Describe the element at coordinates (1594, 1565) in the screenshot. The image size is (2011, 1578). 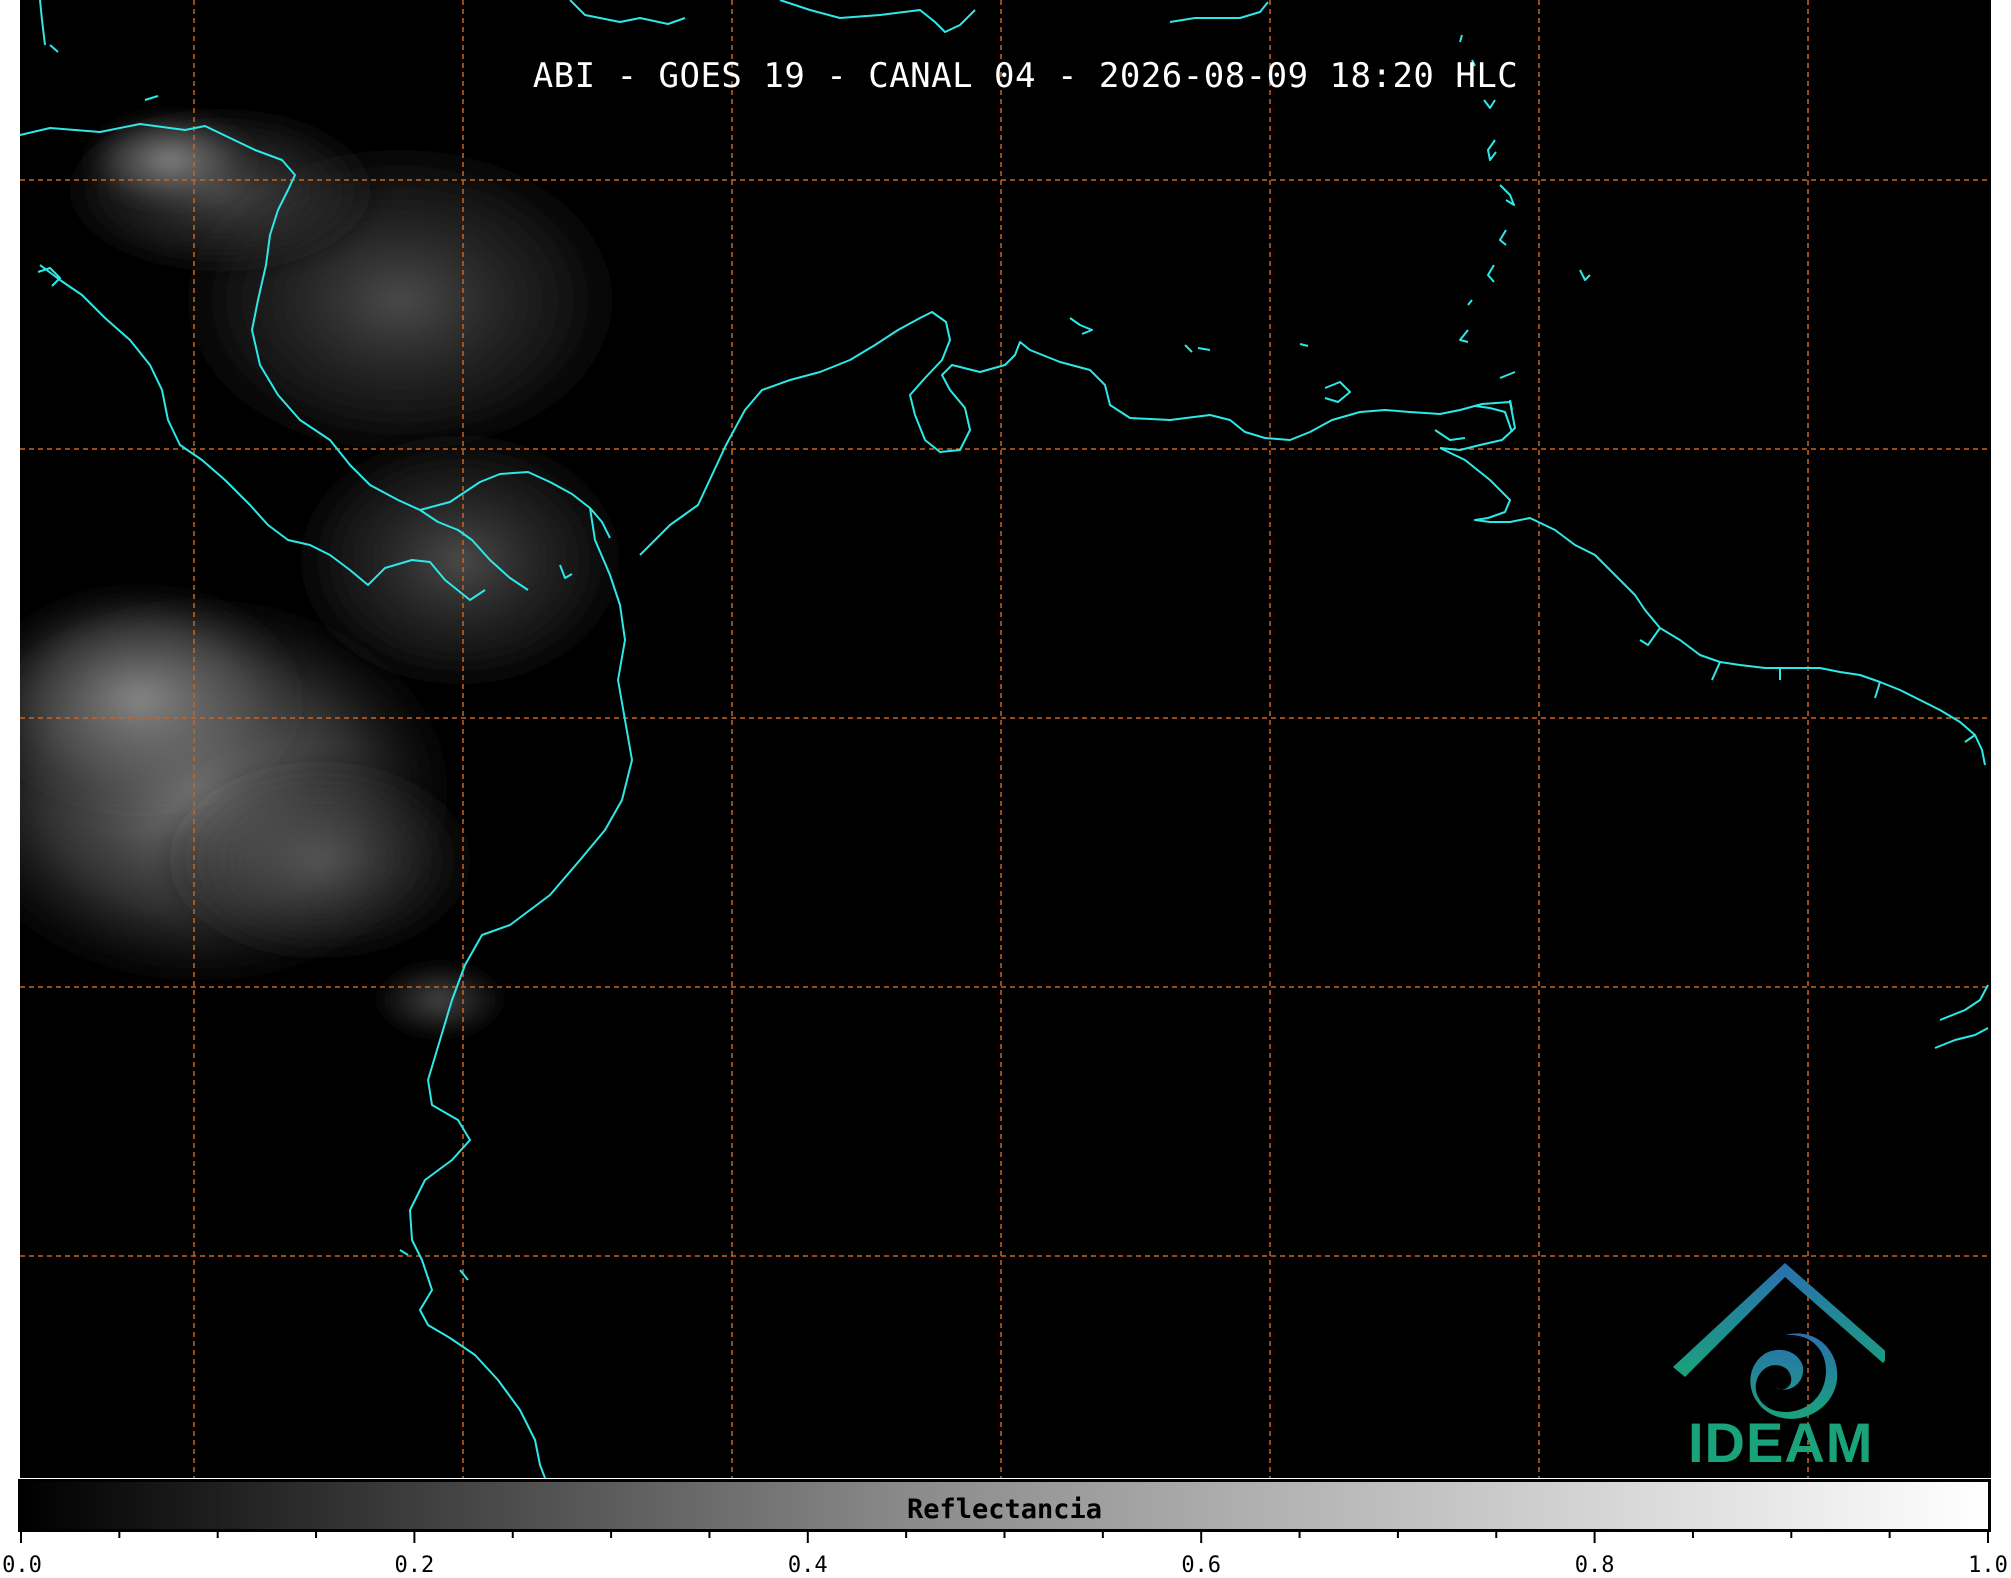
I see `colorbar-tick-label: 0.8` at that location.